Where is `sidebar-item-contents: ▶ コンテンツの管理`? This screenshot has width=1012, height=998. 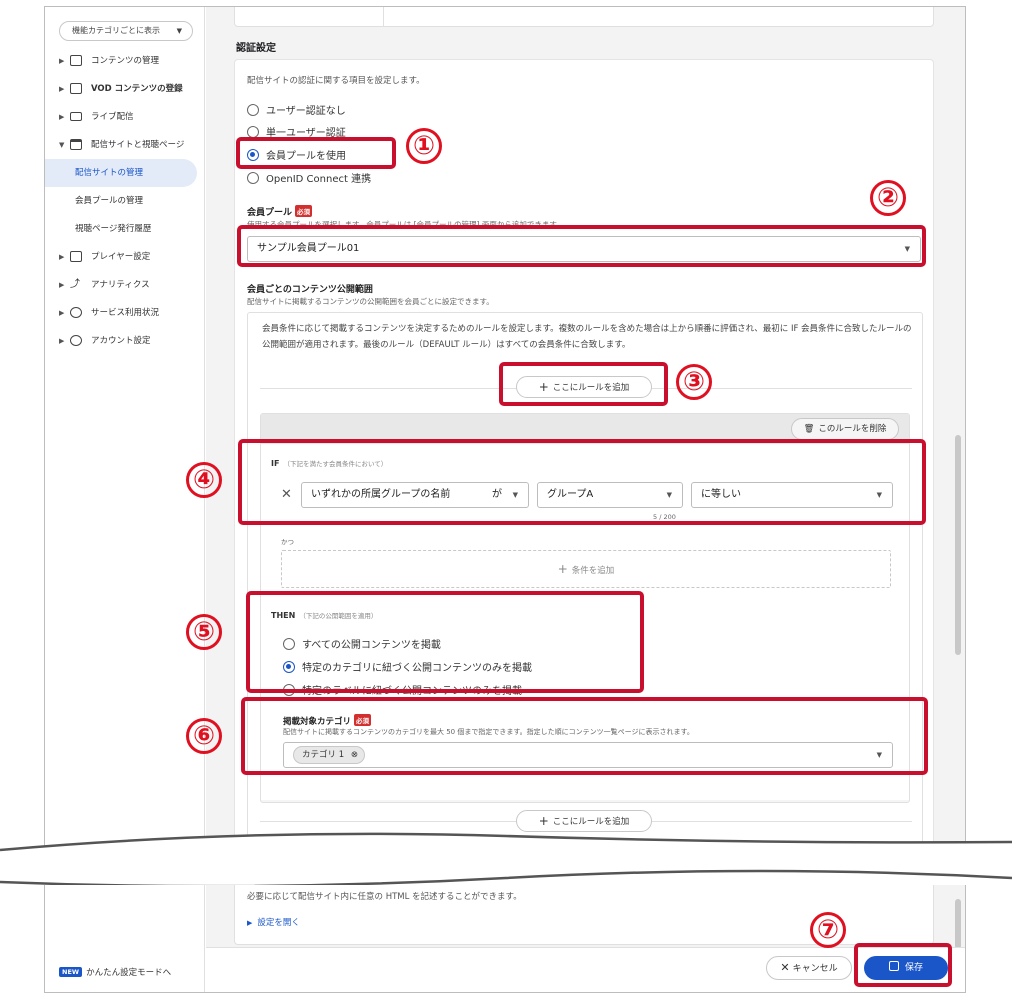 sidebar-item-contents: ▶ コンテンツの管理 is located at coordinates (125, 61).